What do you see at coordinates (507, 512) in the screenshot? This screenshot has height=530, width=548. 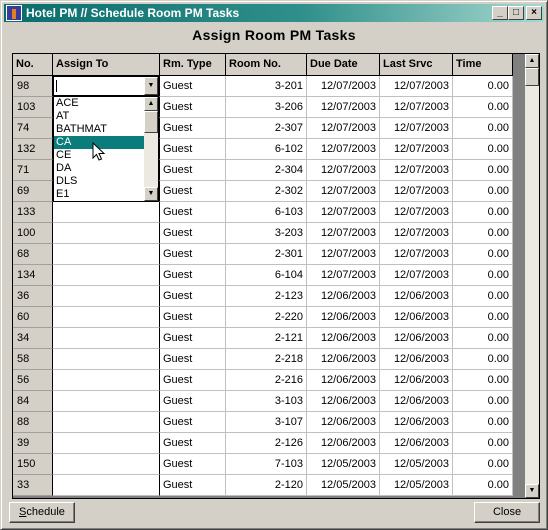 I see `close-button: Close` at bounding box center [507, 512].